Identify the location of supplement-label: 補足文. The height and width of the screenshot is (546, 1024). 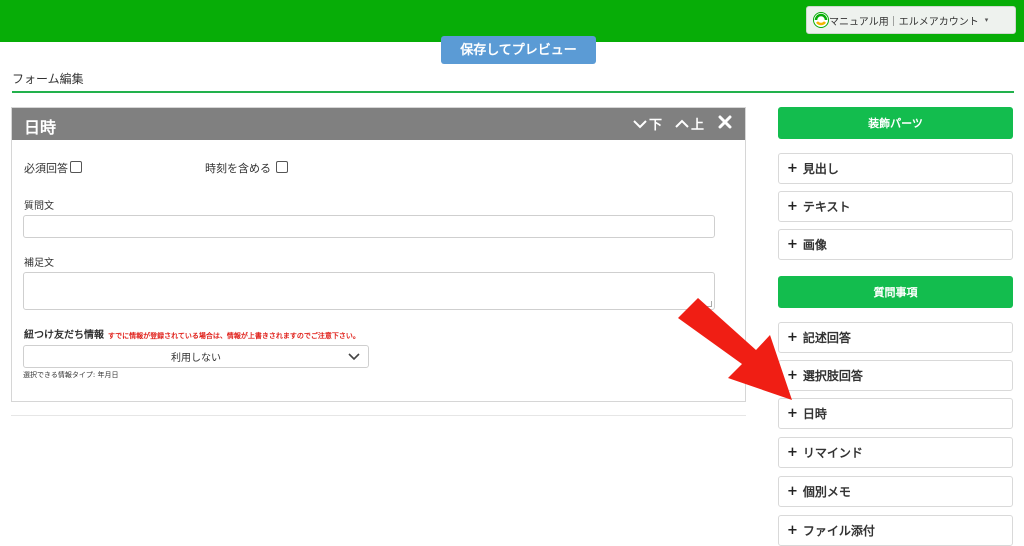
(39, 263).